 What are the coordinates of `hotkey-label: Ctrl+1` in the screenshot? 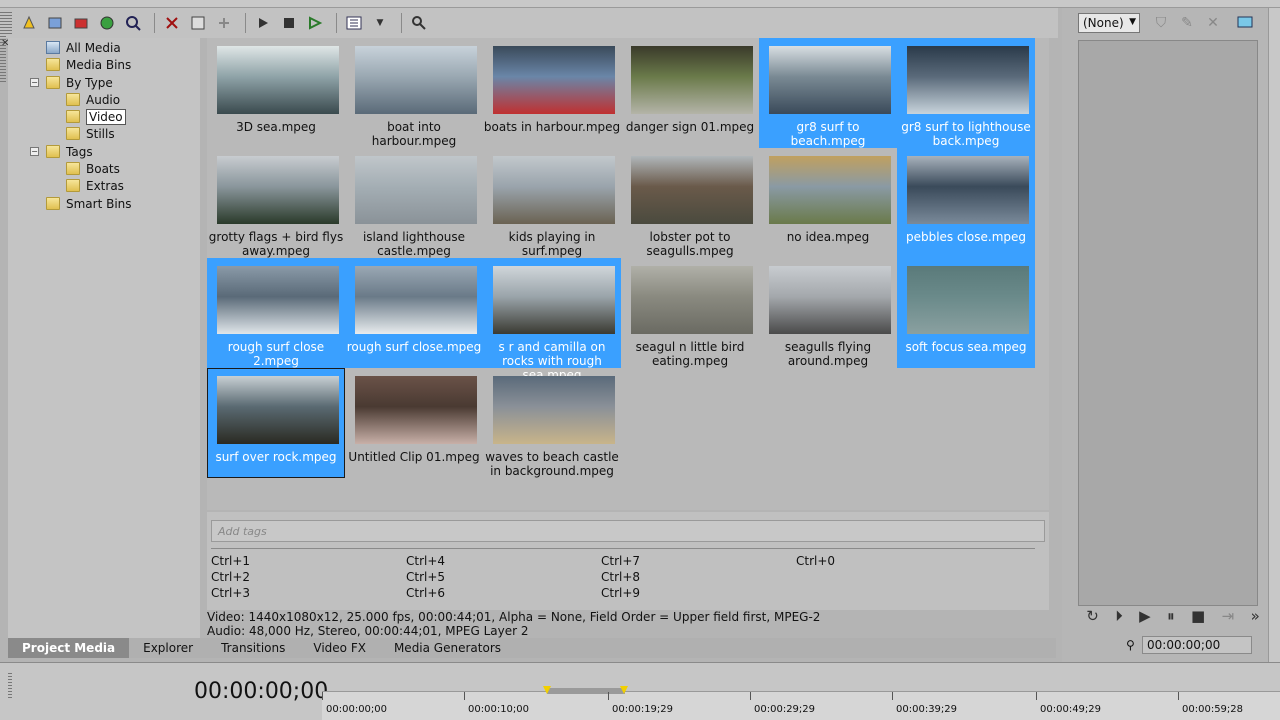 It's located at (230, 561).